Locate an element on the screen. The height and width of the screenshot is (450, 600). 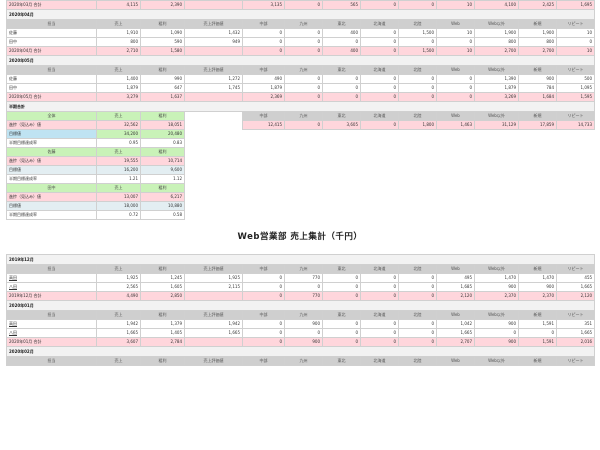
subtotal-value: 4,100 is located at coordinates (496, 5).